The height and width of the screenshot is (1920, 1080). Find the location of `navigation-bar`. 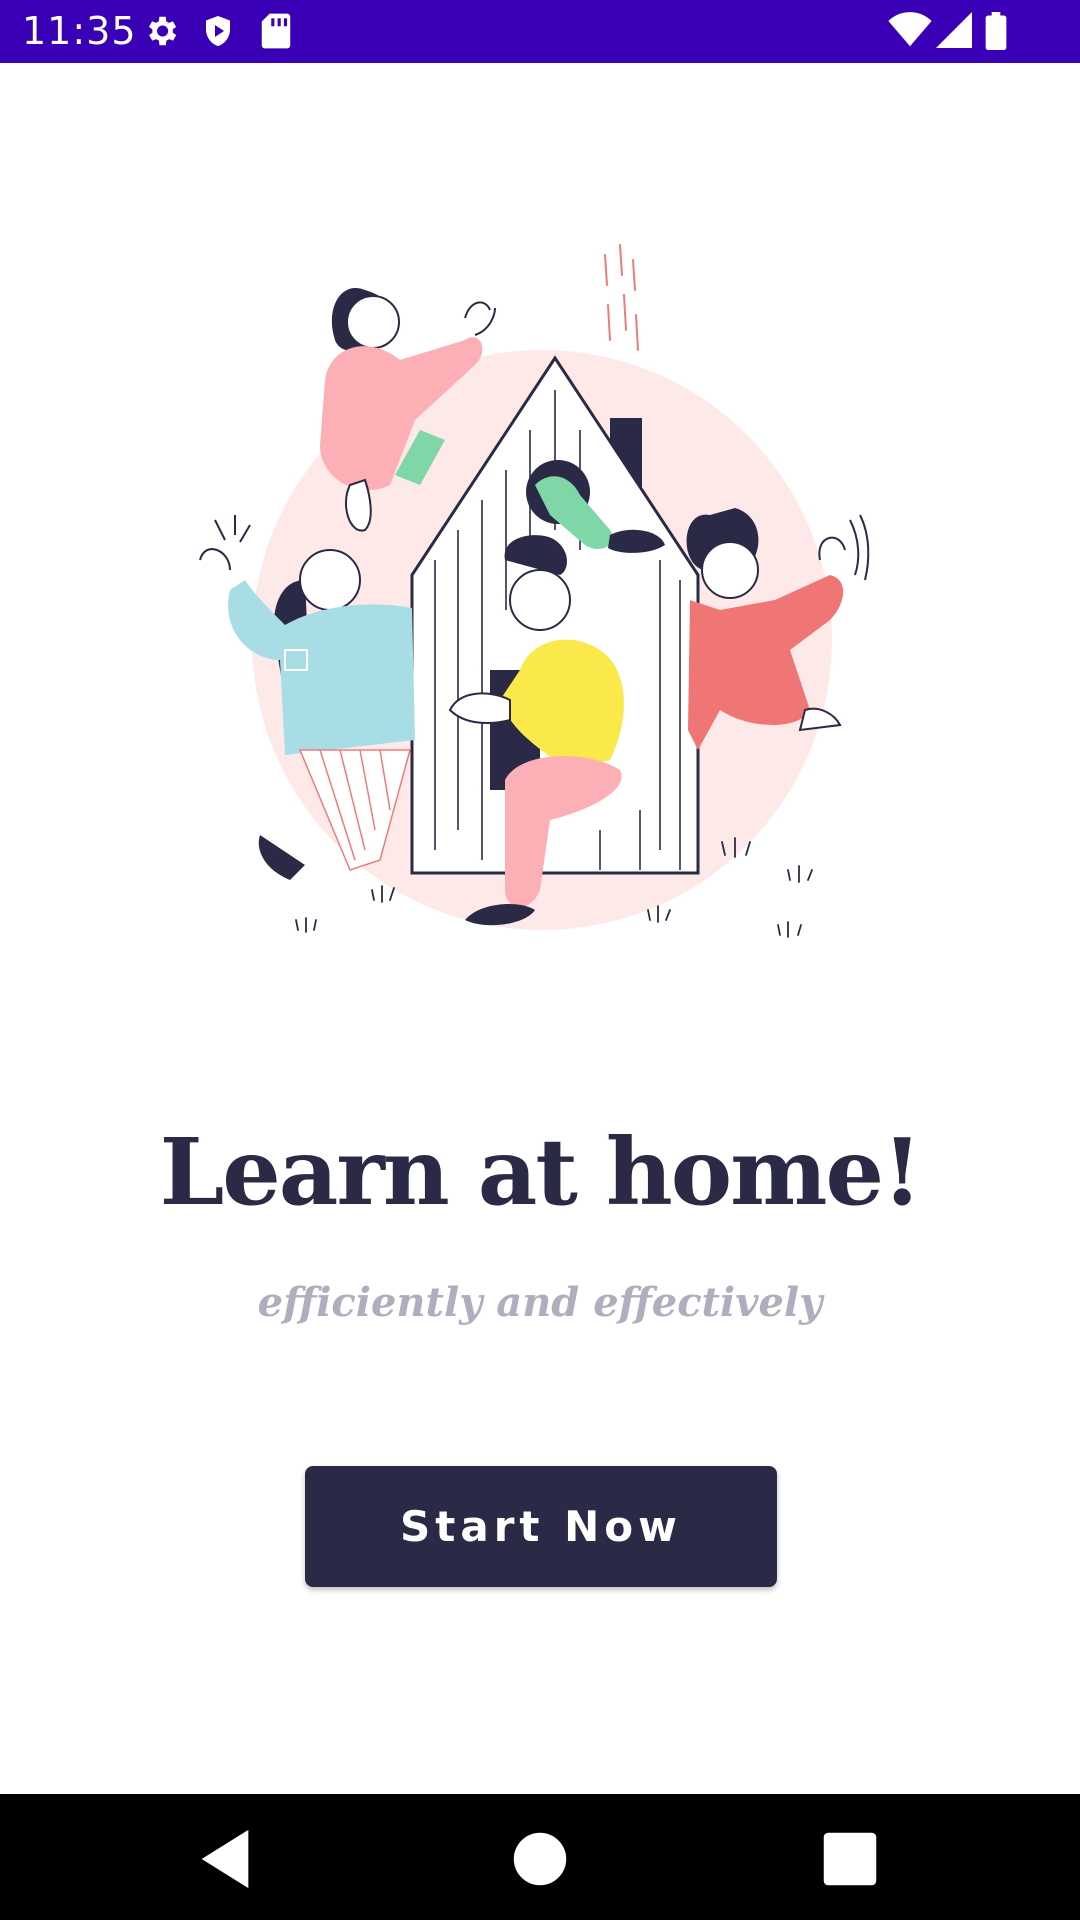

navigation-bar is located at coordinates (540, 1857).